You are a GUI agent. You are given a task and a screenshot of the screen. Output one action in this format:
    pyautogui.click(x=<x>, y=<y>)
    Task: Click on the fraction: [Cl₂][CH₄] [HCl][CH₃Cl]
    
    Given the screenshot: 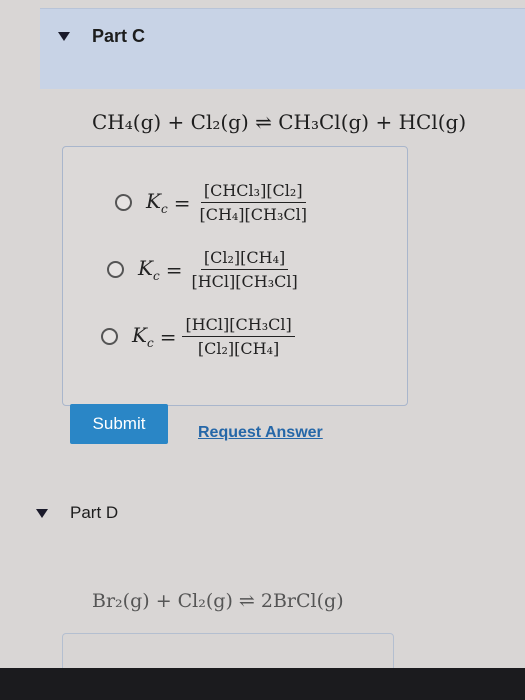 What is the action you would take?
    pyautogui.click(x=244, y=269)
    